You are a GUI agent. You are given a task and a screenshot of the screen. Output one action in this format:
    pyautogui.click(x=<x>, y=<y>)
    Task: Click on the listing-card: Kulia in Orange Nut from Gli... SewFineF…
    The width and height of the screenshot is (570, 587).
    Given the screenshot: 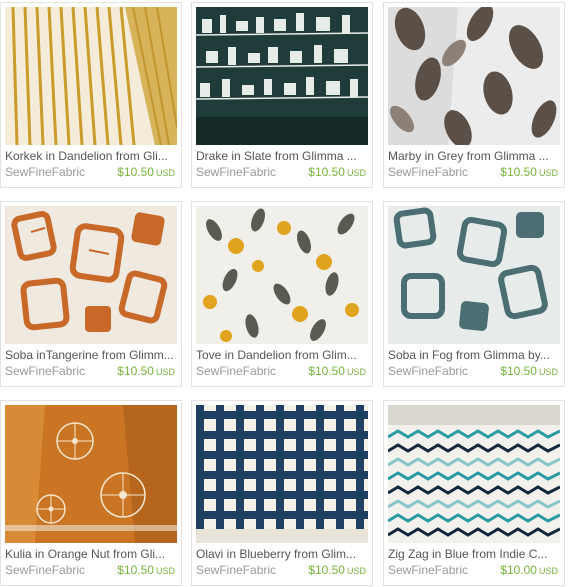 What is the action you would take?
    pyautogui.click(x=91, y=493)
    